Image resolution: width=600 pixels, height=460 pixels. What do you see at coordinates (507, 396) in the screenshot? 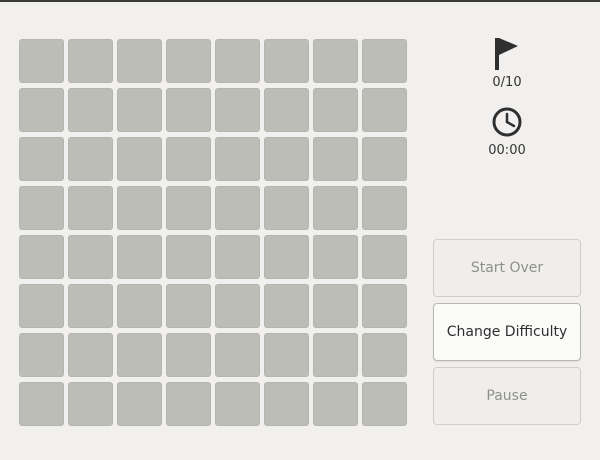
I see `pause-button: Pause` at bounding box center [507, 396].